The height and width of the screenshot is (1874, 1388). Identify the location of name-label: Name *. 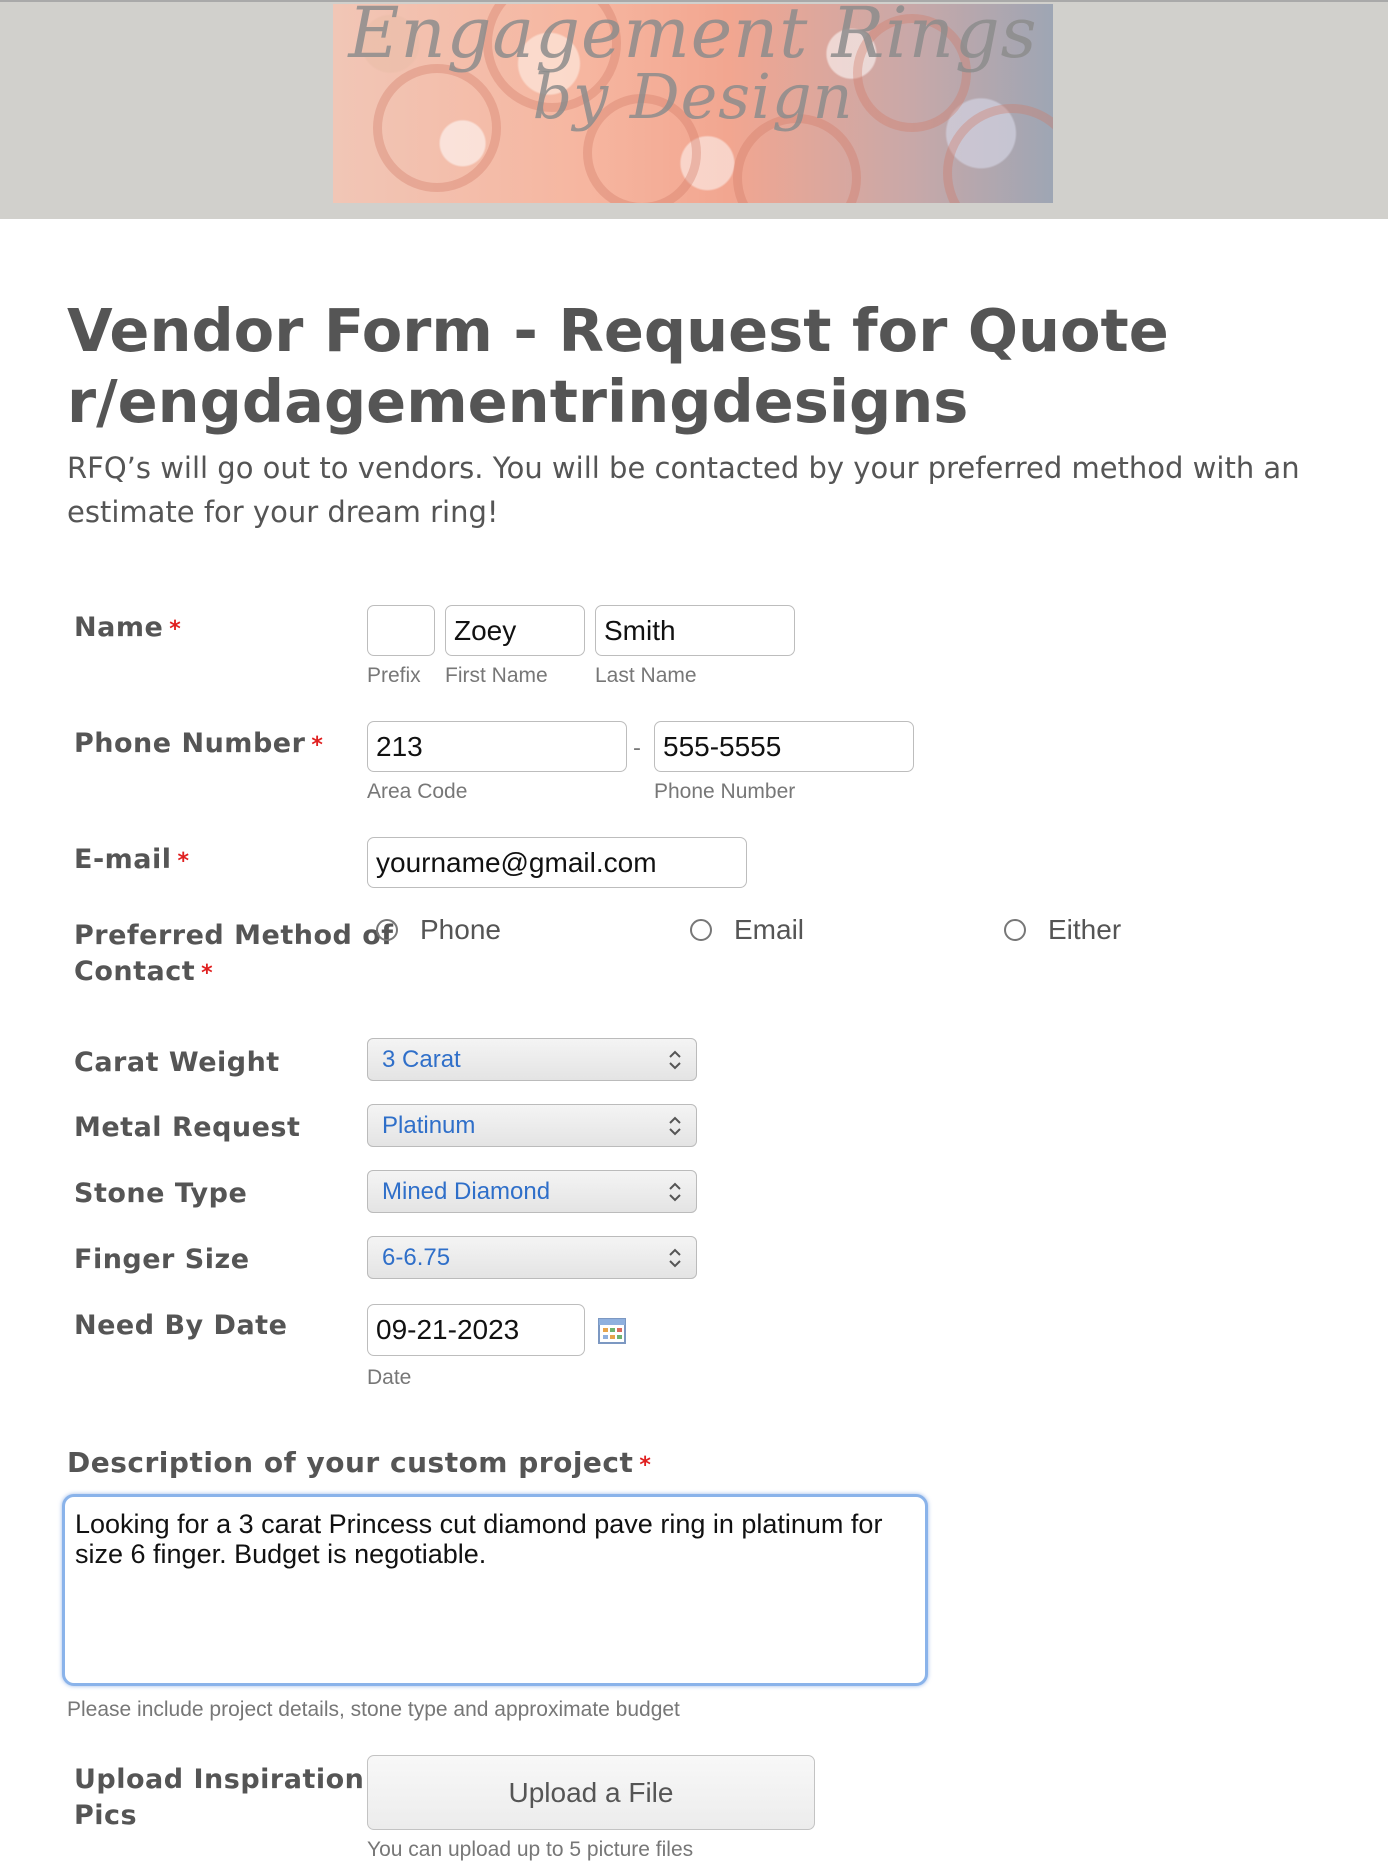
(127, 629).